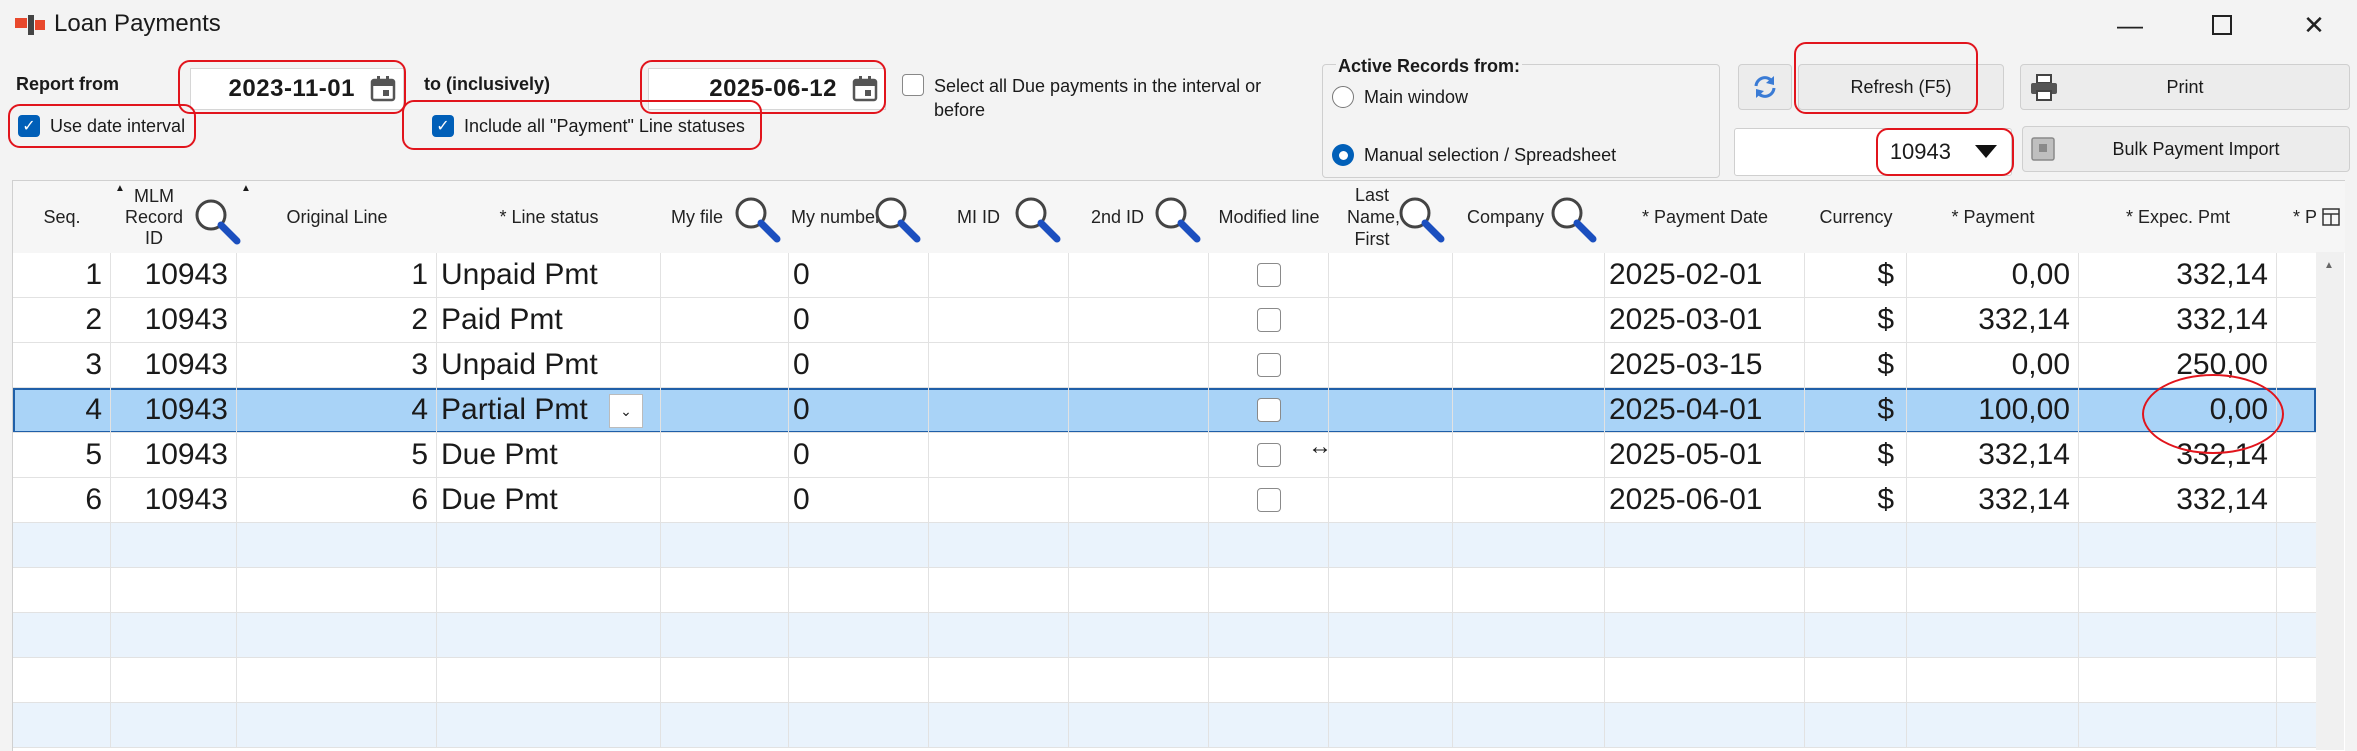 The image size is (2357, 751). Describe the element at coordinates (1993, 455) in the screenshot. I see `payment-cell: 332,14` at that location.